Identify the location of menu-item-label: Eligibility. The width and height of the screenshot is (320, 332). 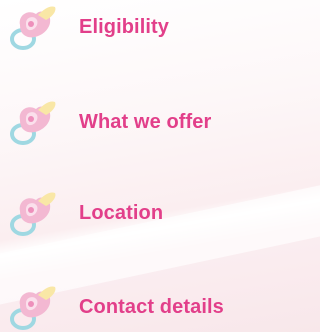
(124, 26).